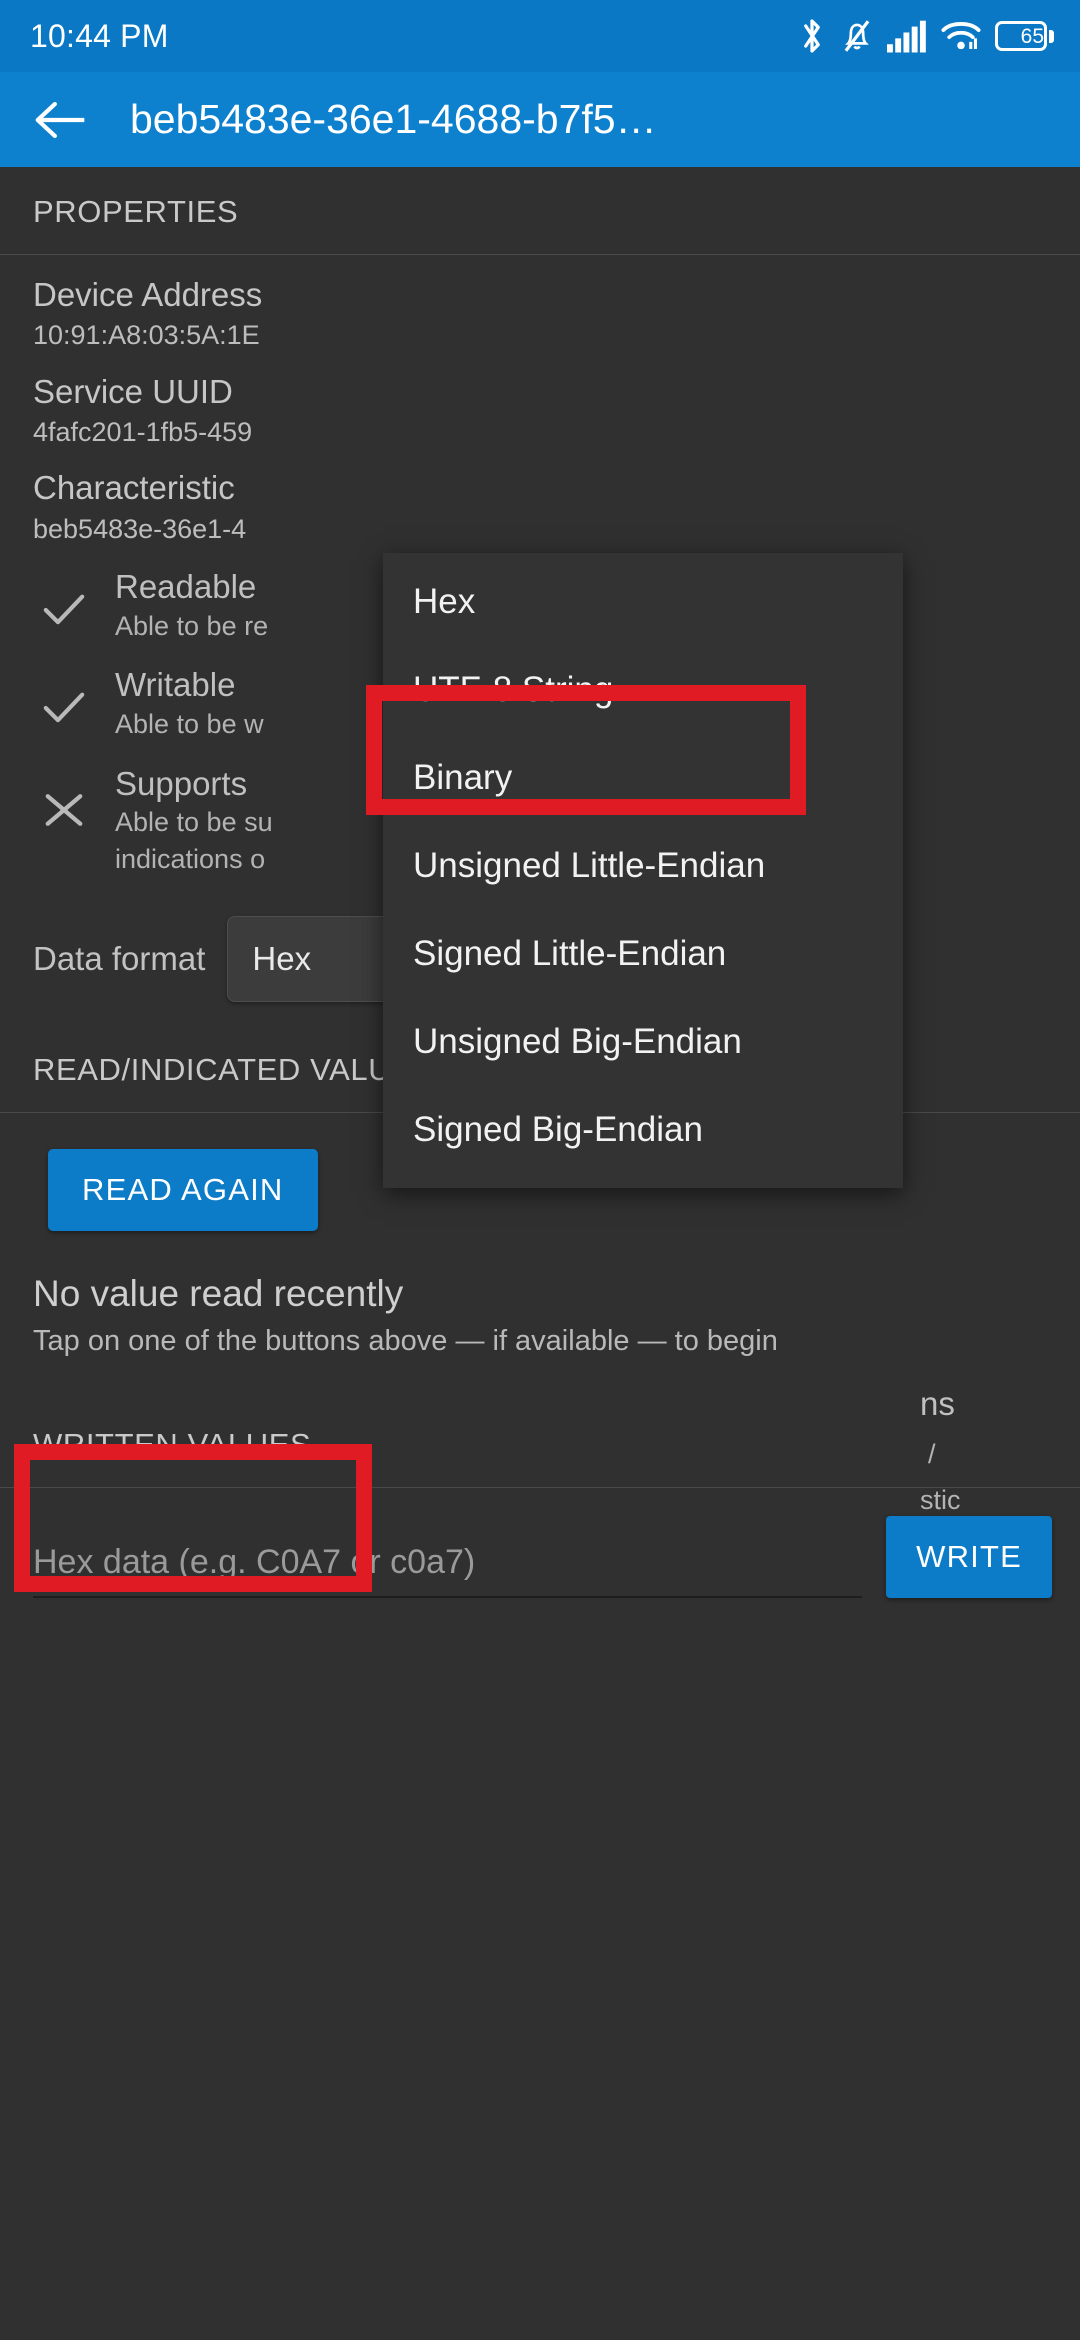 The image size is (1080, 2340). What do you see at coordinates (189, 723) in the screenshot?
I see `flag-description: Able to be w` at bounding box center [189, 723].